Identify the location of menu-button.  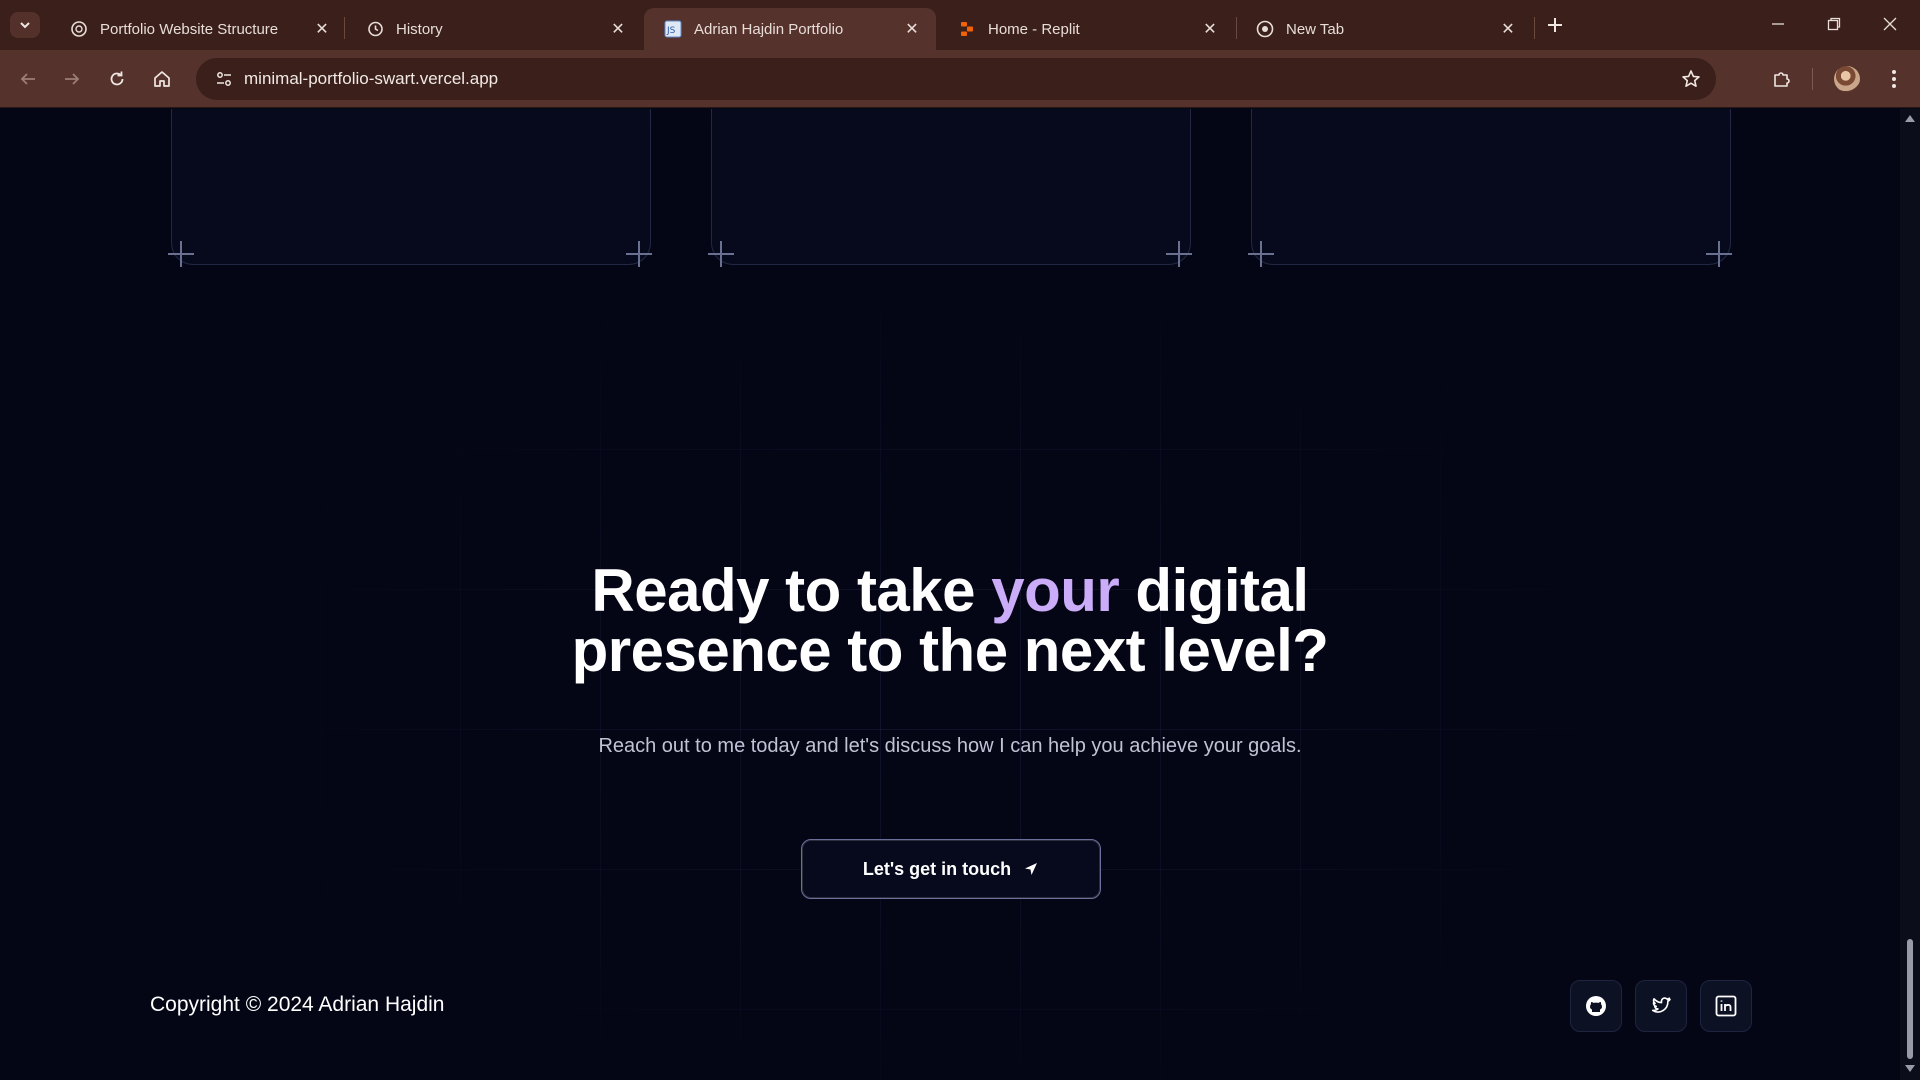
(1894, 79).